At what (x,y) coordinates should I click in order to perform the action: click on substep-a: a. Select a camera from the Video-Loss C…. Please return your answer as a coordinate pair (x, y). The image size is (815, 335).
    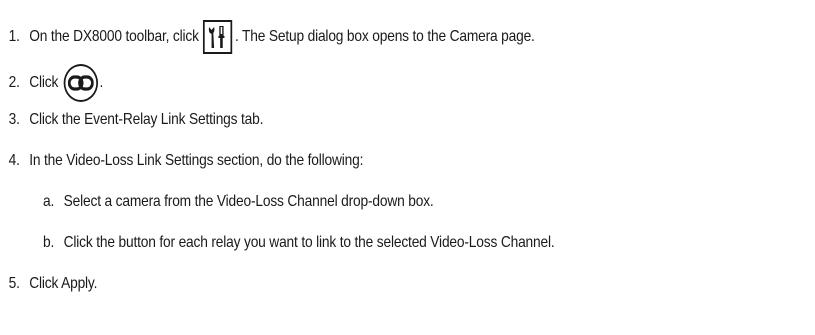
    Looking at the image, I should click on (217, 202).